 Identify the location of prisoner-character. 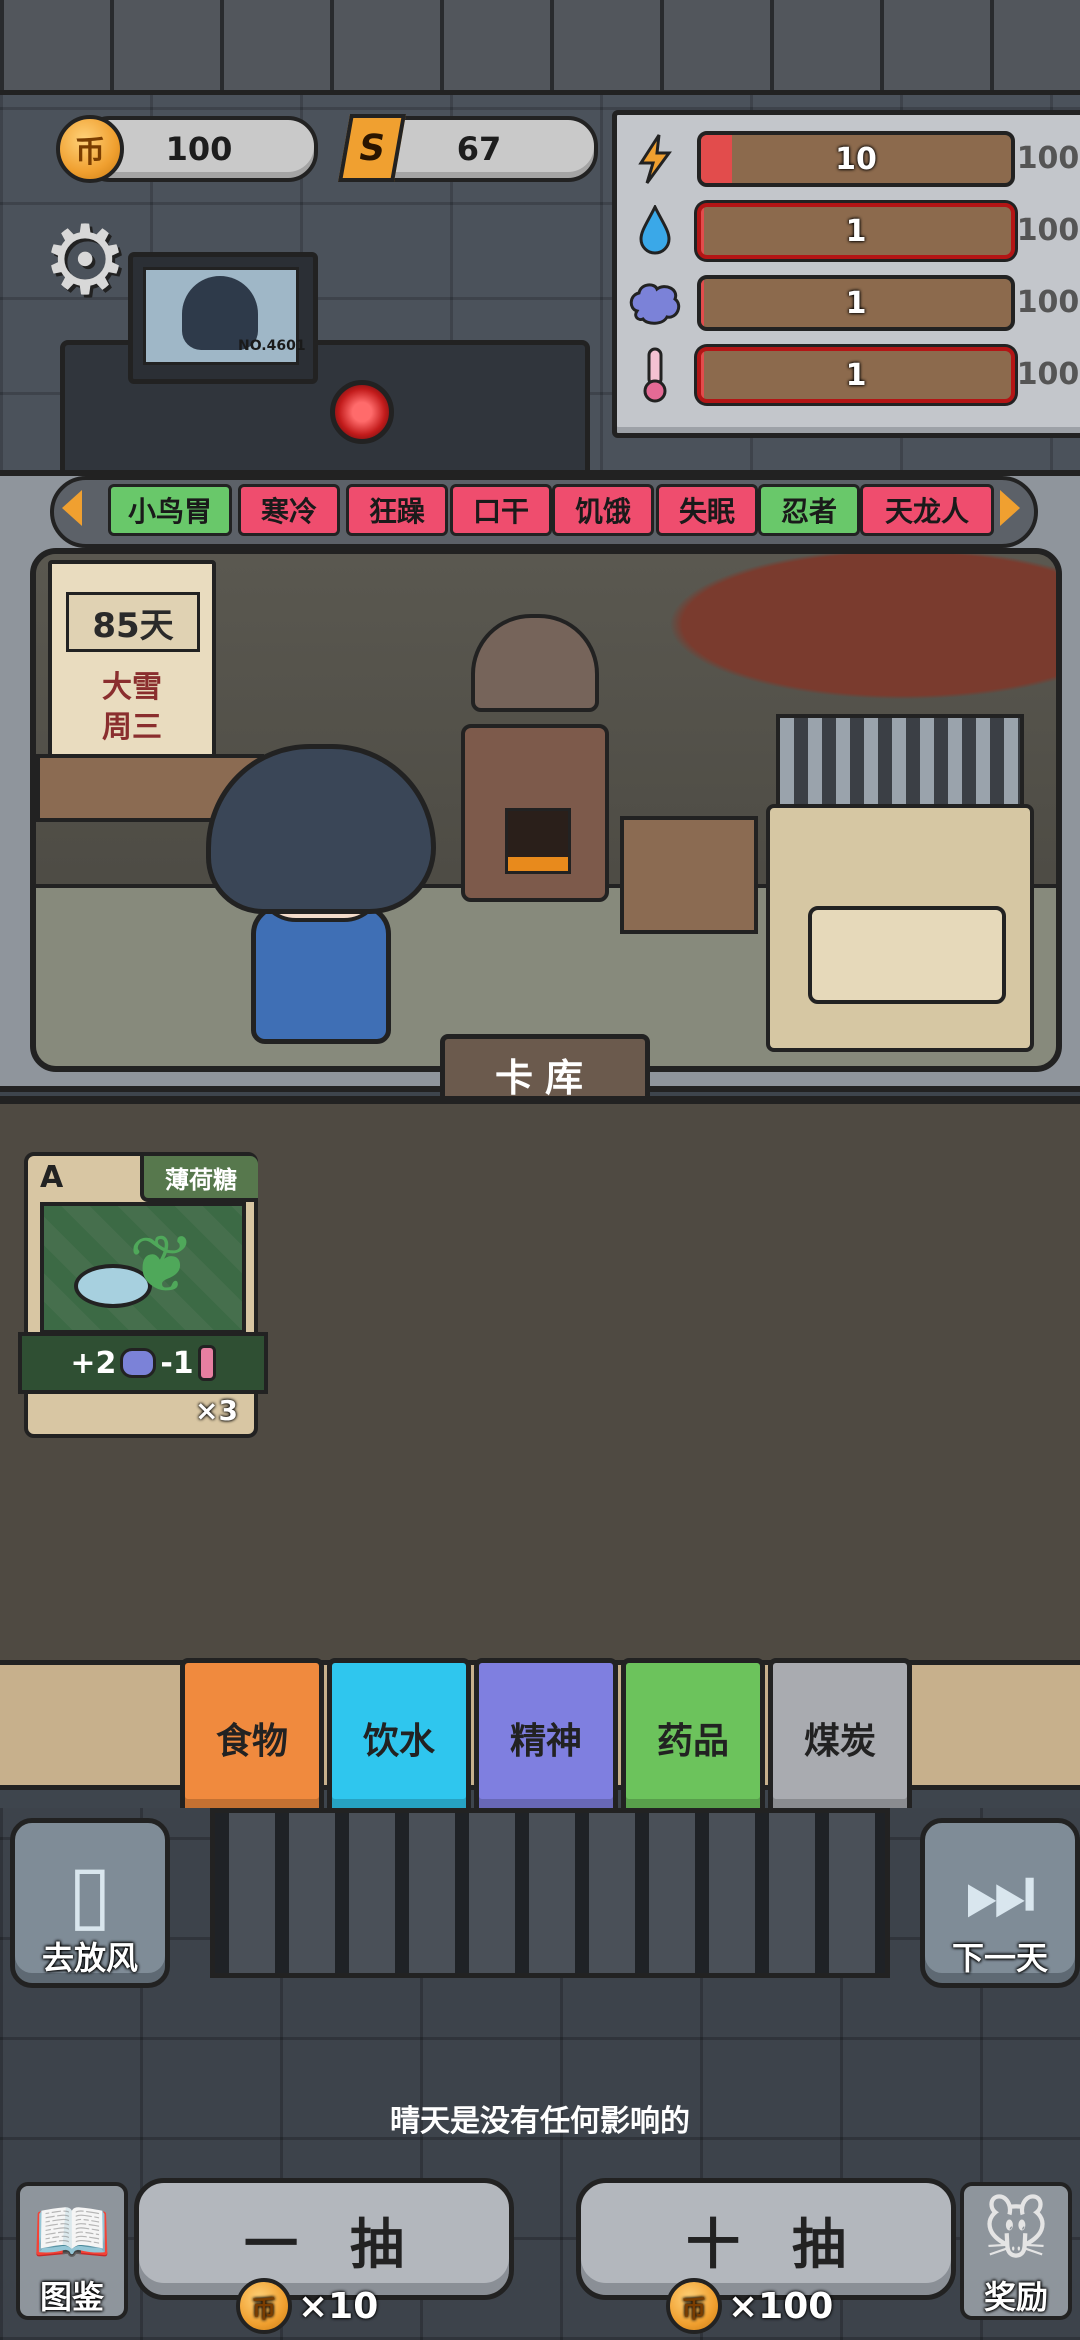
(321, 894).